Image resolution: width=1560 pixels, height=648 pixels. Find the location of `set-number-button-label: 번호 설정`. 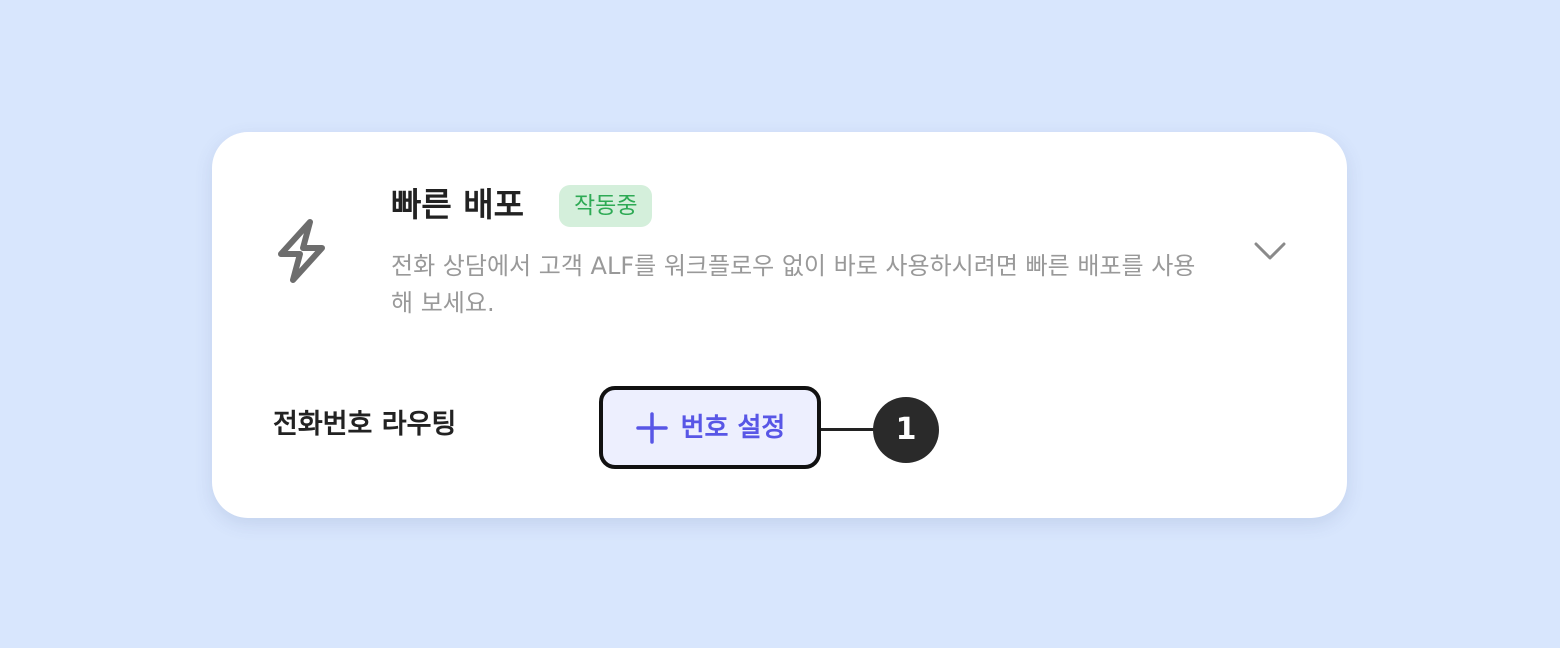

set-number-button-label: 번호 설정 is located at coordinates (733, 427).